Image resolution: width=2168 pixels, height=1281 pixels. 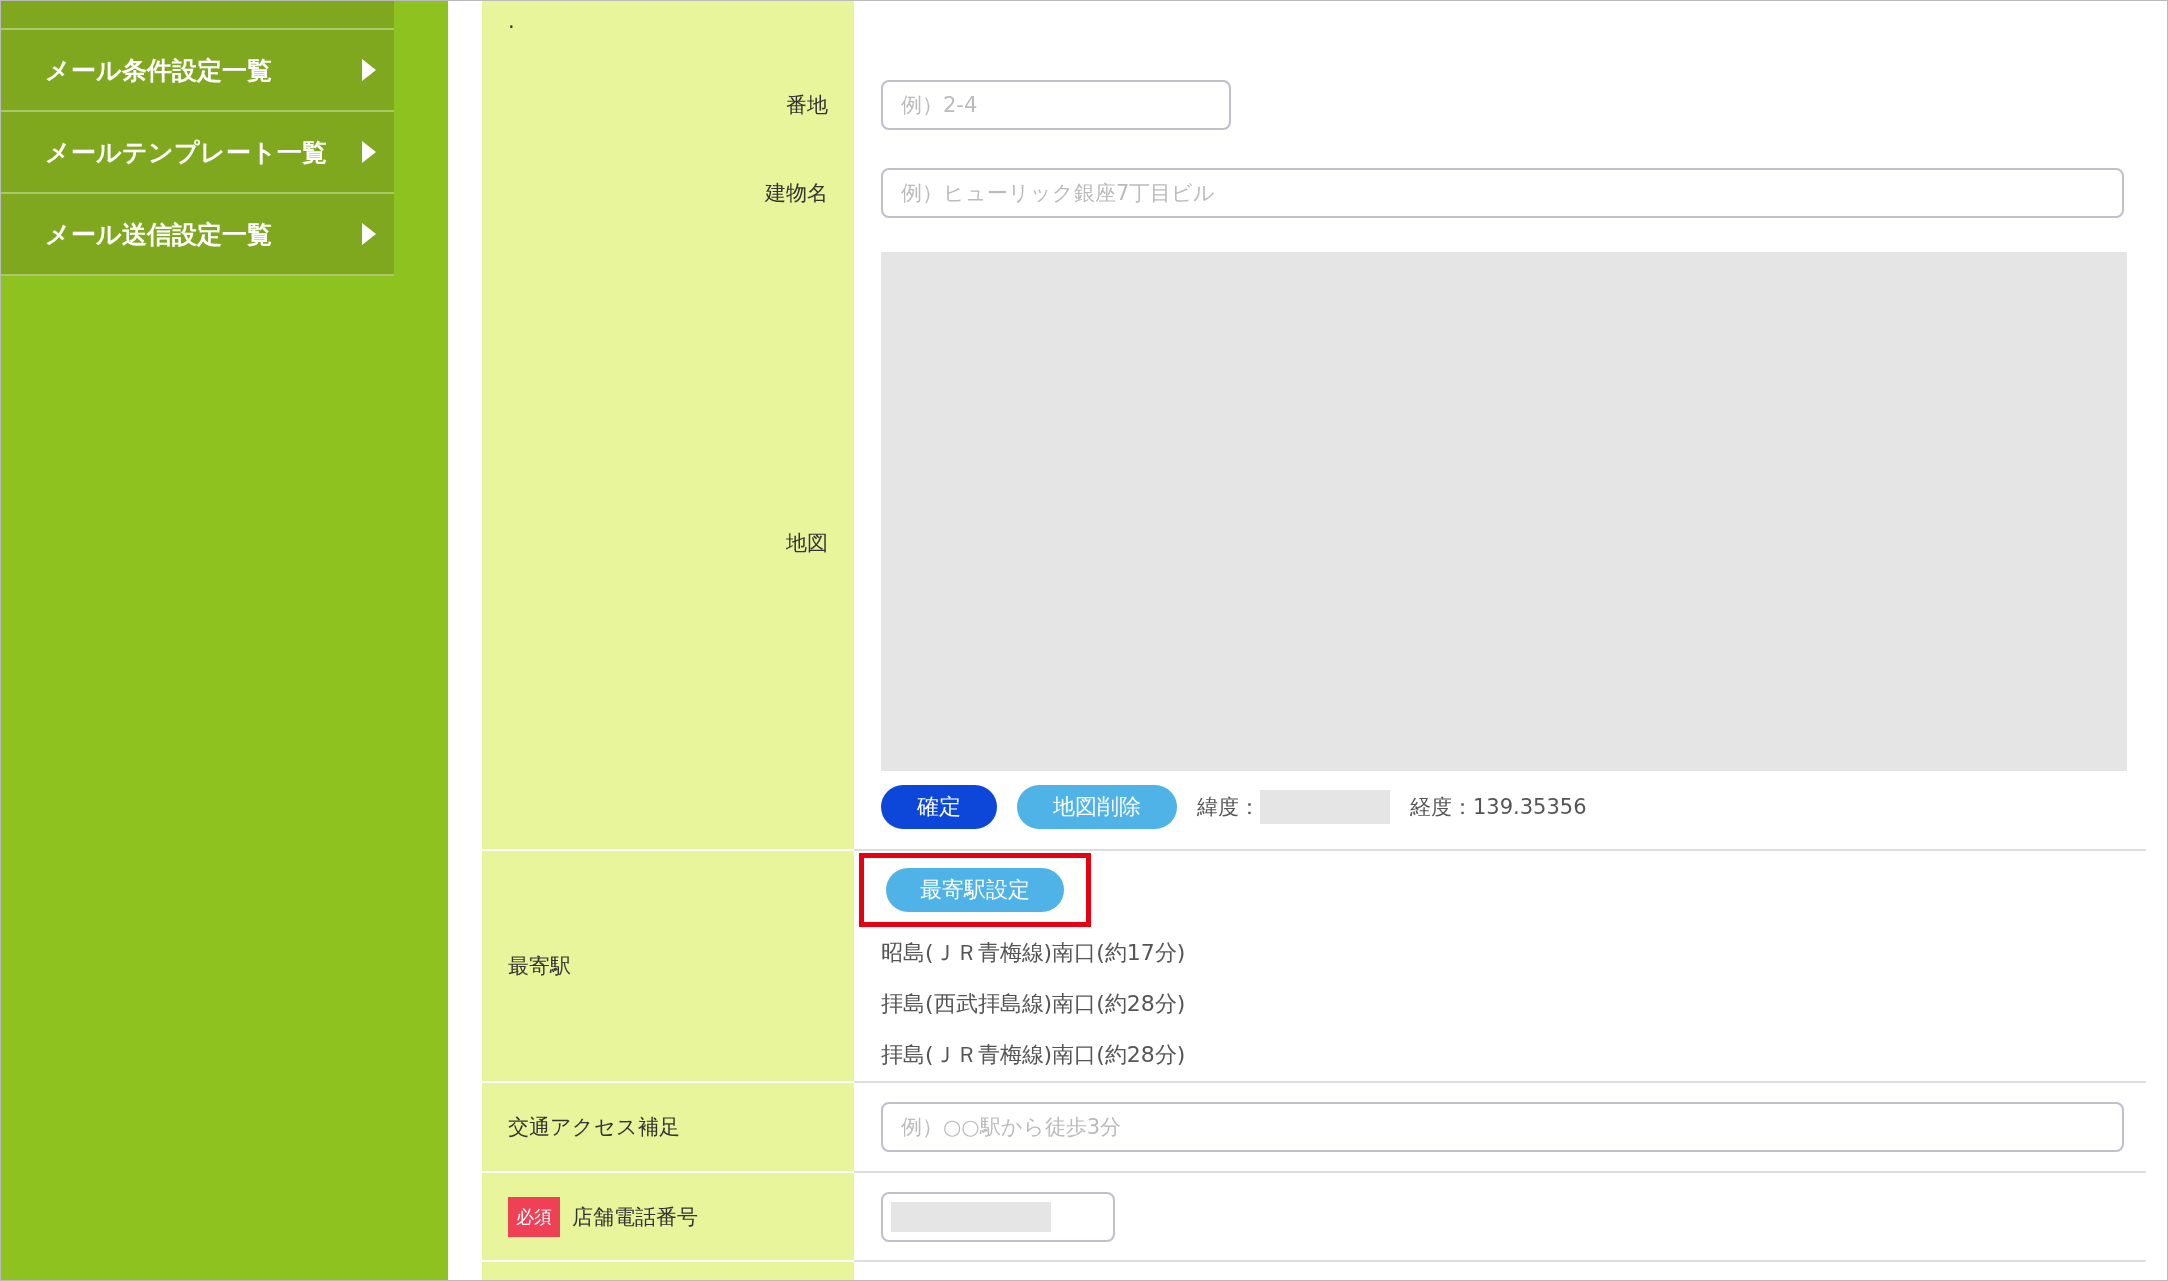 I want to click on map-button: 確定, so click(x=939, y=807).